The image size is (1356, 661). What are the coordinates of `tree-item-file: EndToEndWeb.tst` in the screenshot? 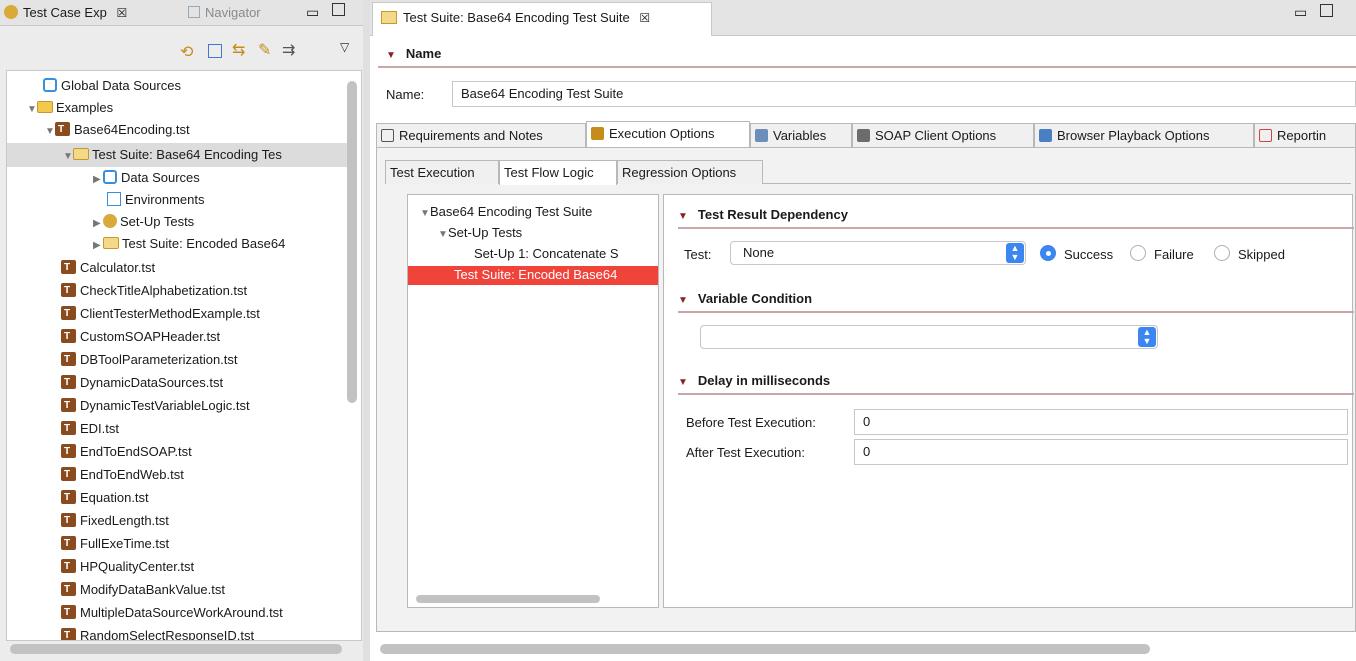 It's located at (122, 475).